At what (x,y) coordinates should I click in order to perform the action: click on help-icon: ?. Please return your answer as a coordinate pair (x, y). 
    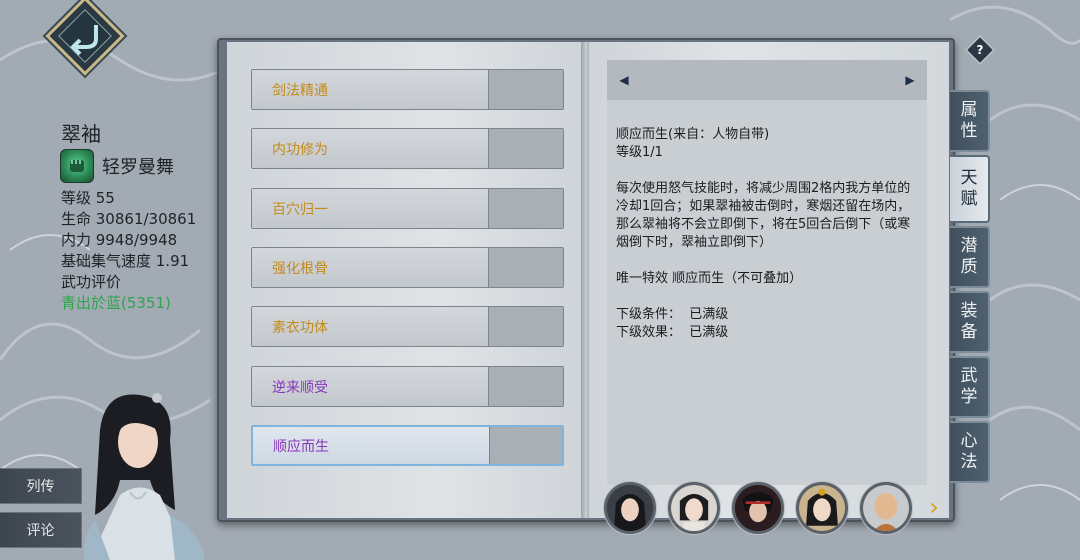
    Looking at the image, I should click on (980, 50).